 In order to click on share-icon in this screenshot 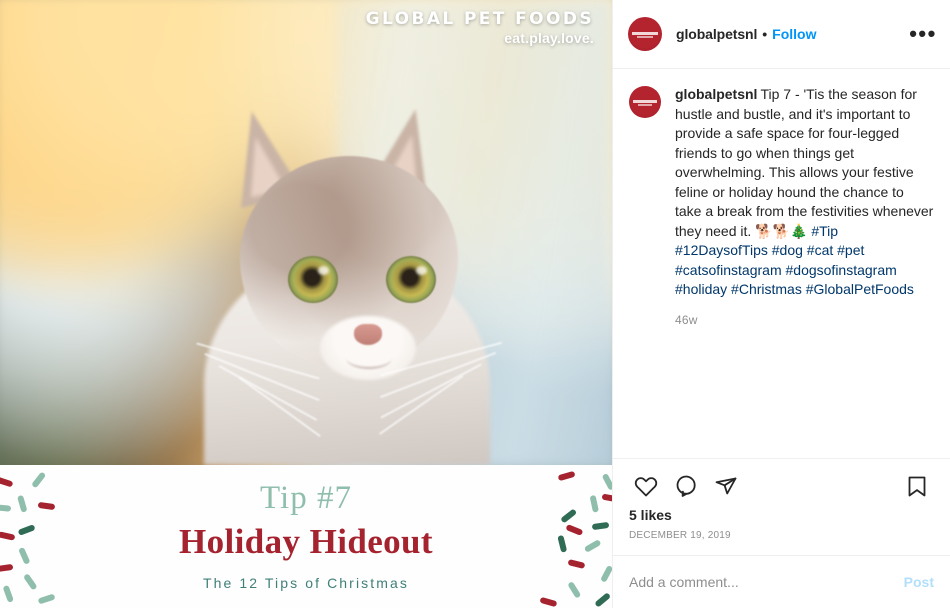, I will do `click(726, 486)`.